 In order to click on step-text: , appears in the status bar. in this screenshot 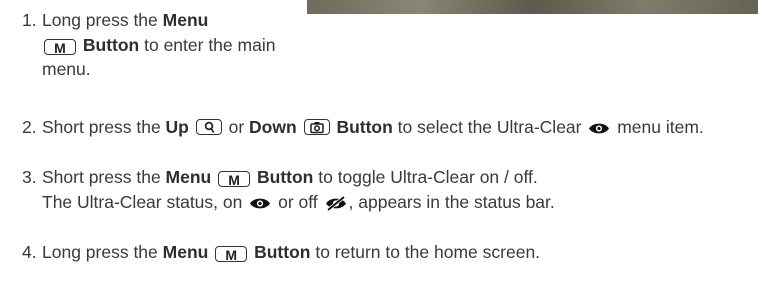, I will do `click(451, 201)`.